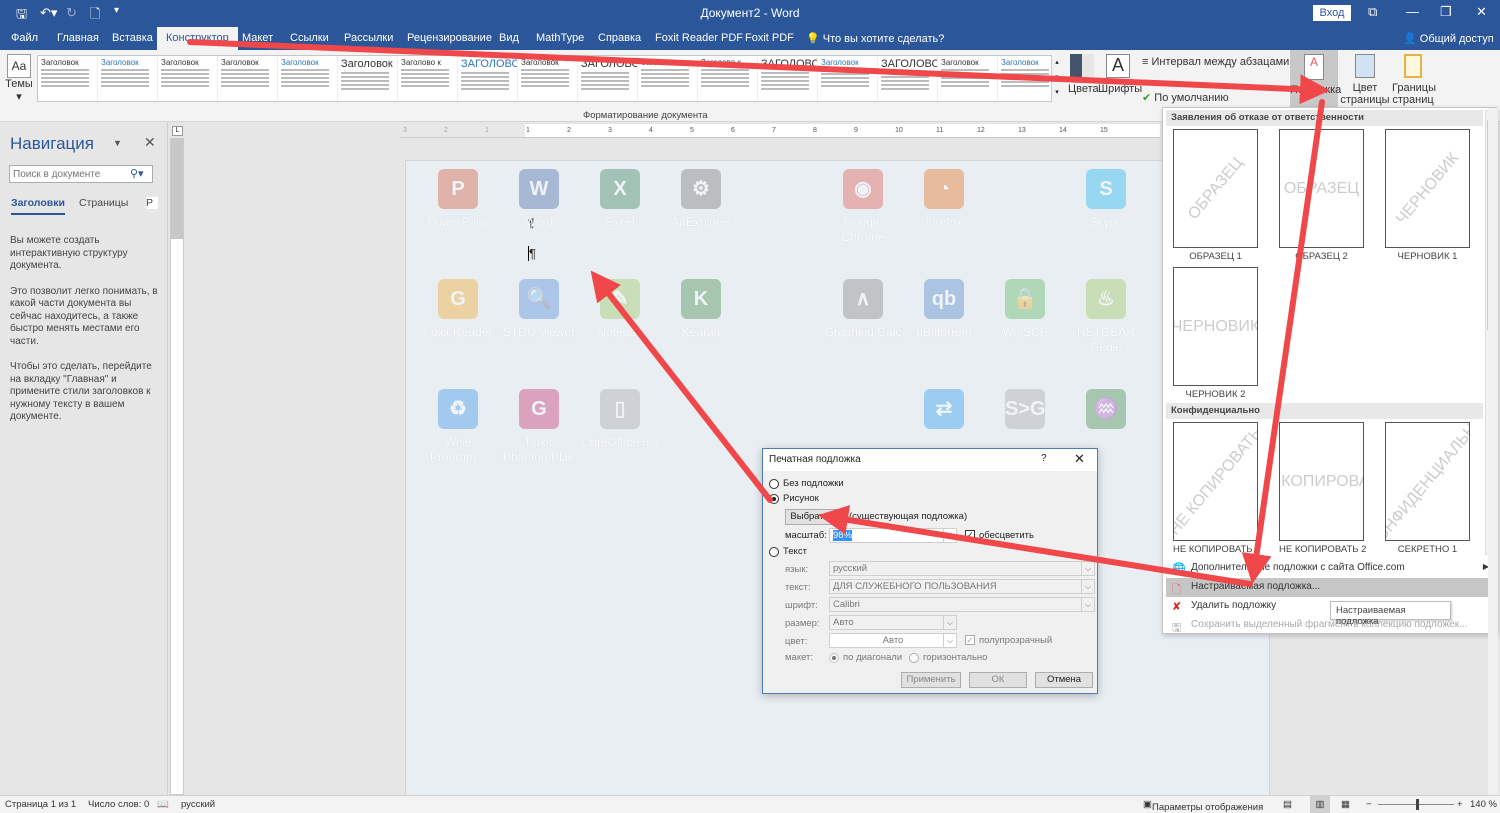 The width and height of the screenshot is (1500, 813). I want to click on ok-button: ОК, so click(998, 680).